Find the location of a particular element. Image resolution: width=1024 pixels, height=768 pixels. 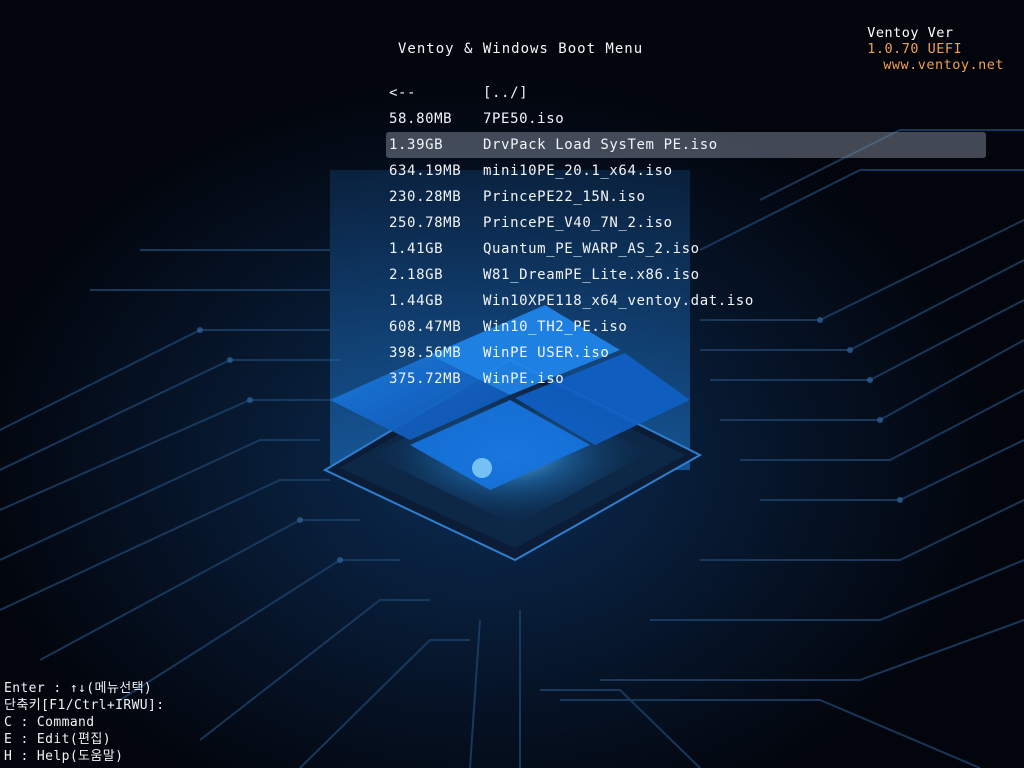

file-name: PrincePE22_15N.iso is located at coordinates (564, 197).